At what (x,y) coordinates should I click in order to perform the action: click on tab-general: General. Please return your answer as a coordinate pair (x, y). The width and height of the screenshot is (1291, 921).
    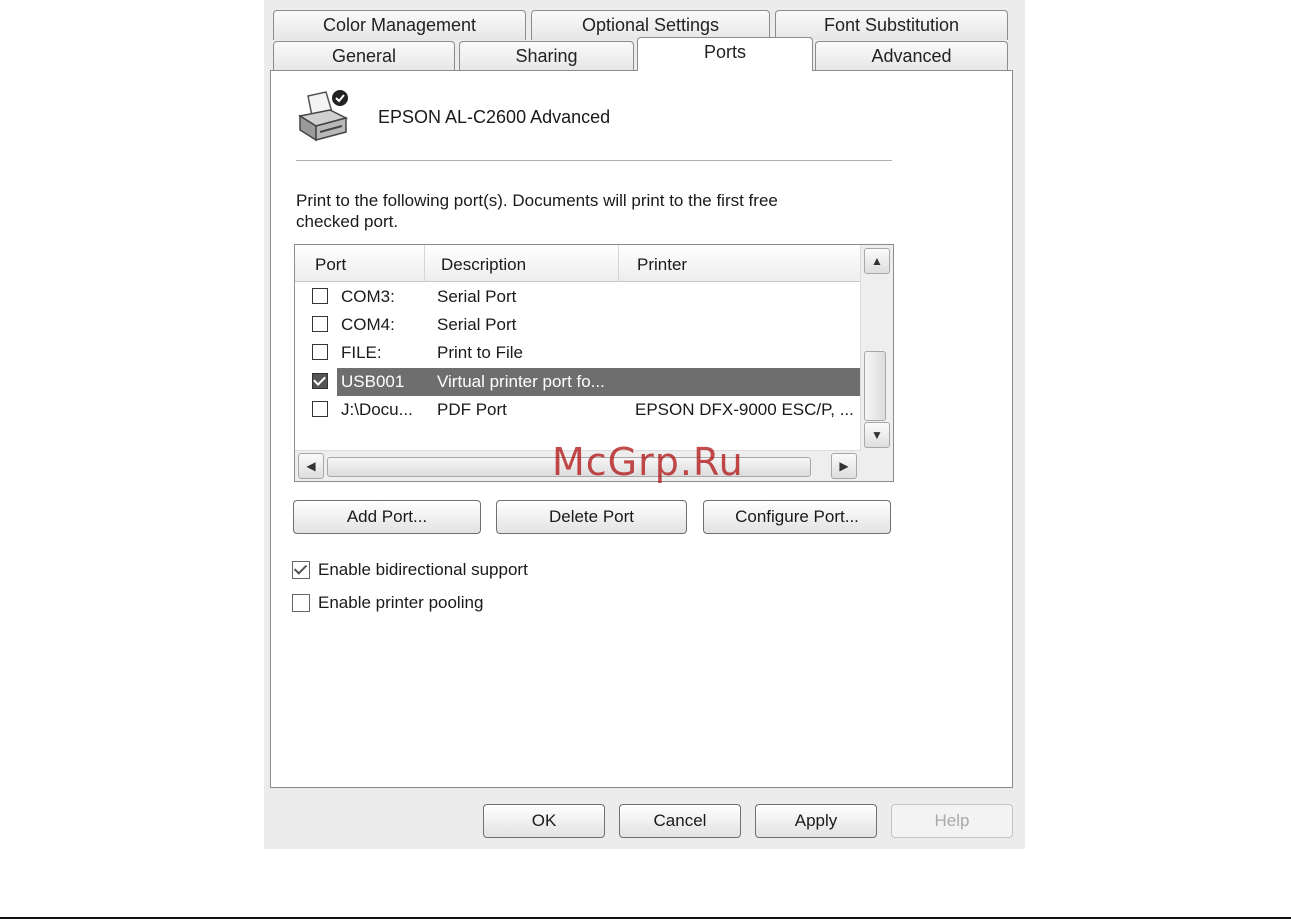
    Looking at the image, I should click on (364, 56).